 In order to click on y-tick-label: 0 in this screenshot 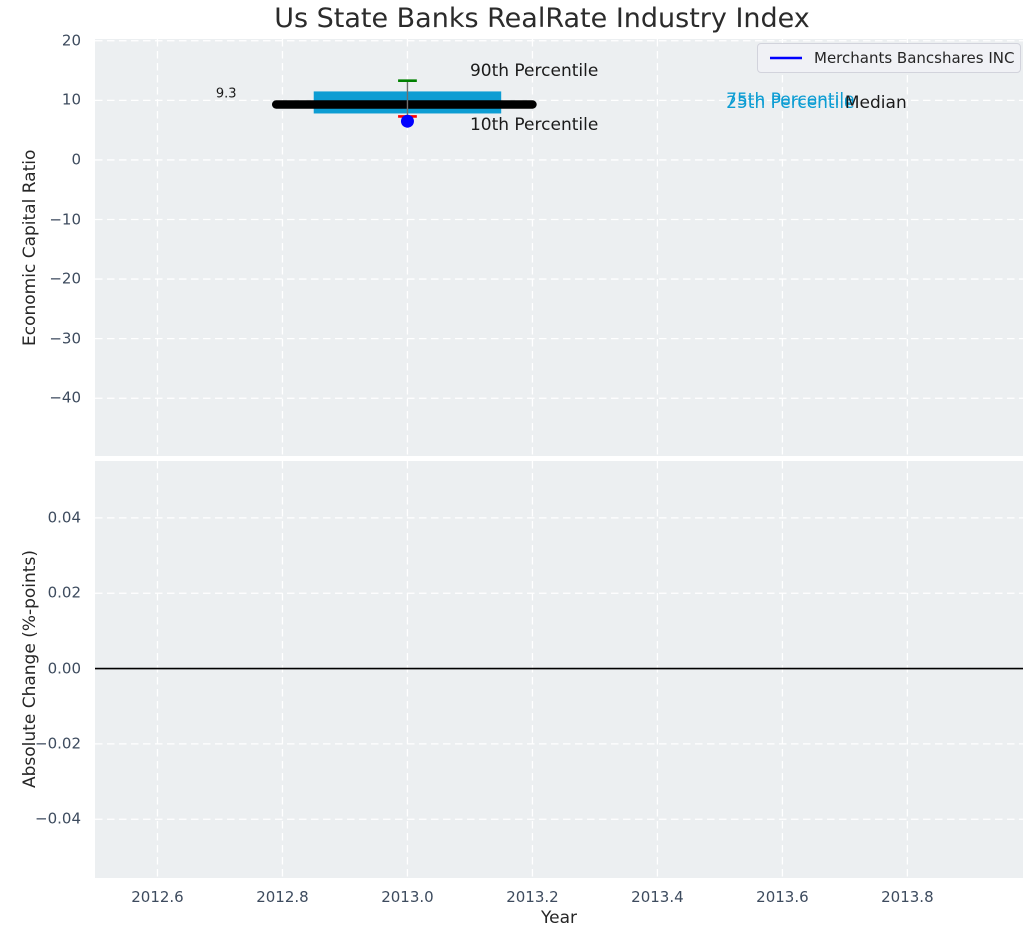, I will do `click(76, 159)`.